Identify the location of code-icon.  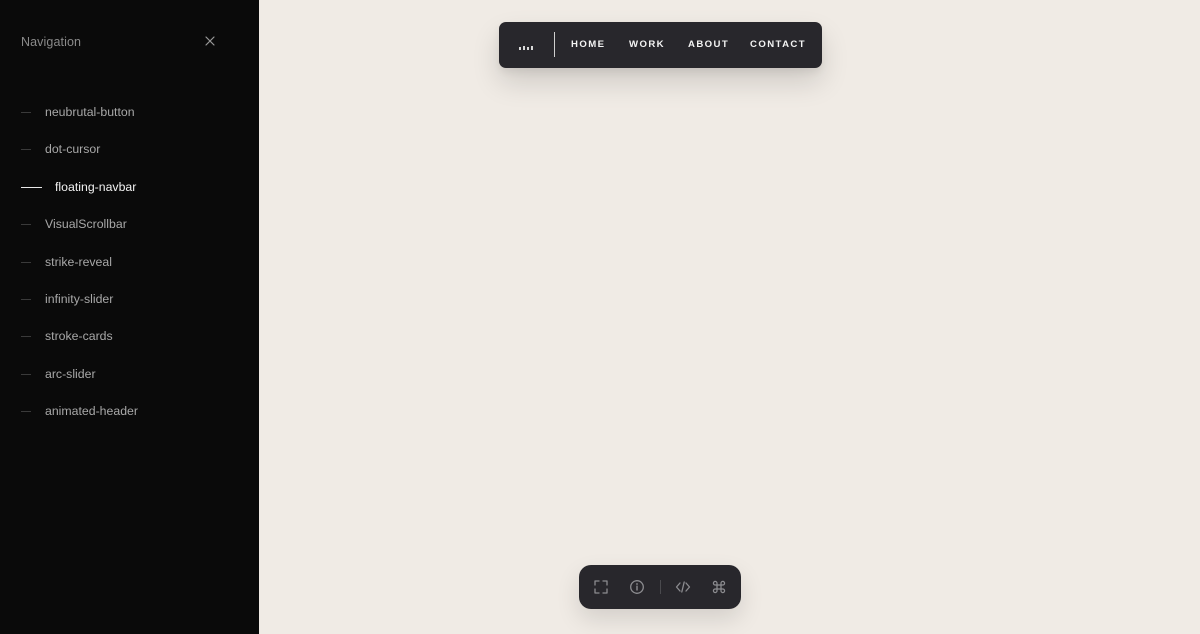
(683, 587).